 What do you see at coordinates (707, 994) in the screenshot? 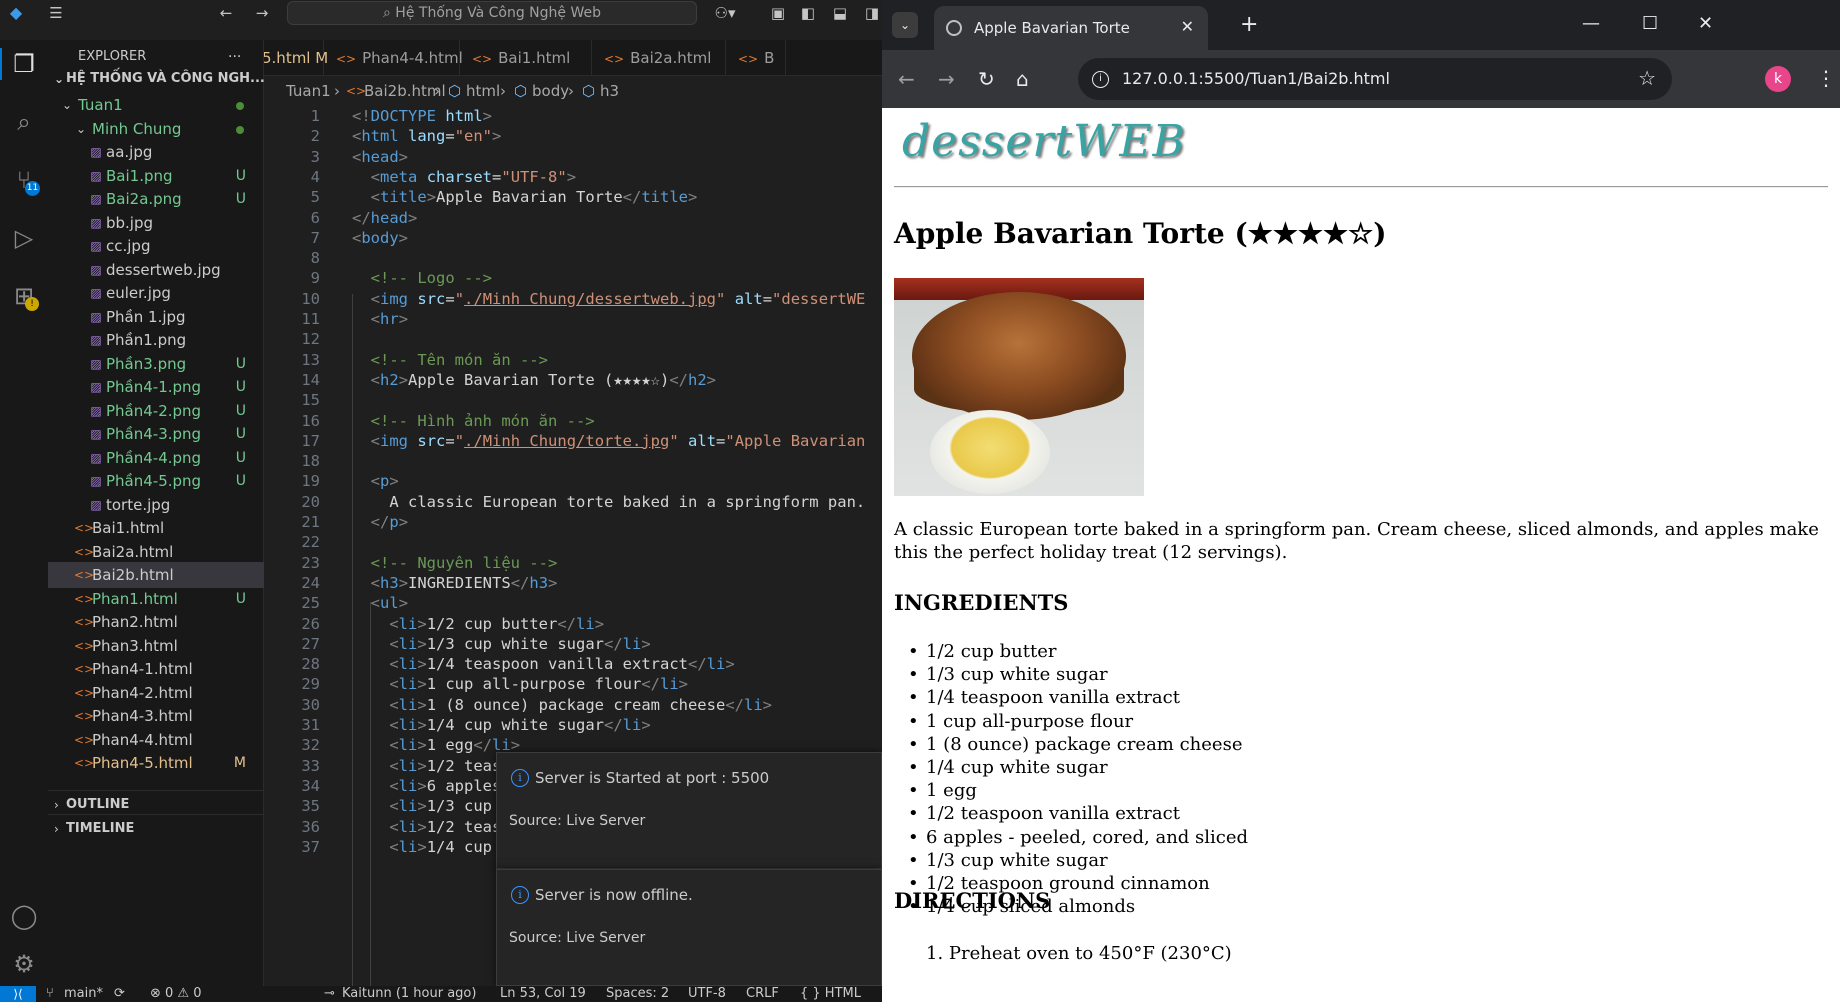
I see `status-encoding: UTF-8` at bounding box center [707, 994].